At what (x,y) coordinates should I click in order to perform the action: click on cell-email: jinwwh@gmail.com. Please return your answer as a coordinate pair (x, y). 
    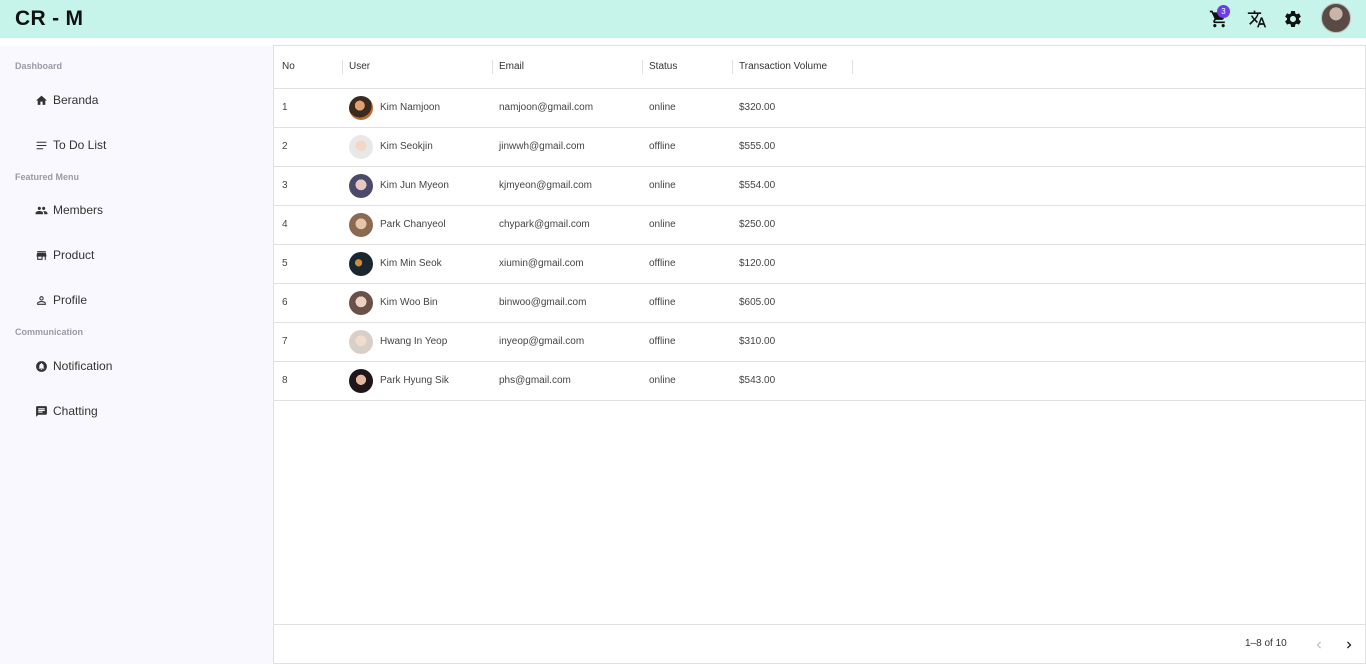
    Looking at the image, I should click on (542, 146).